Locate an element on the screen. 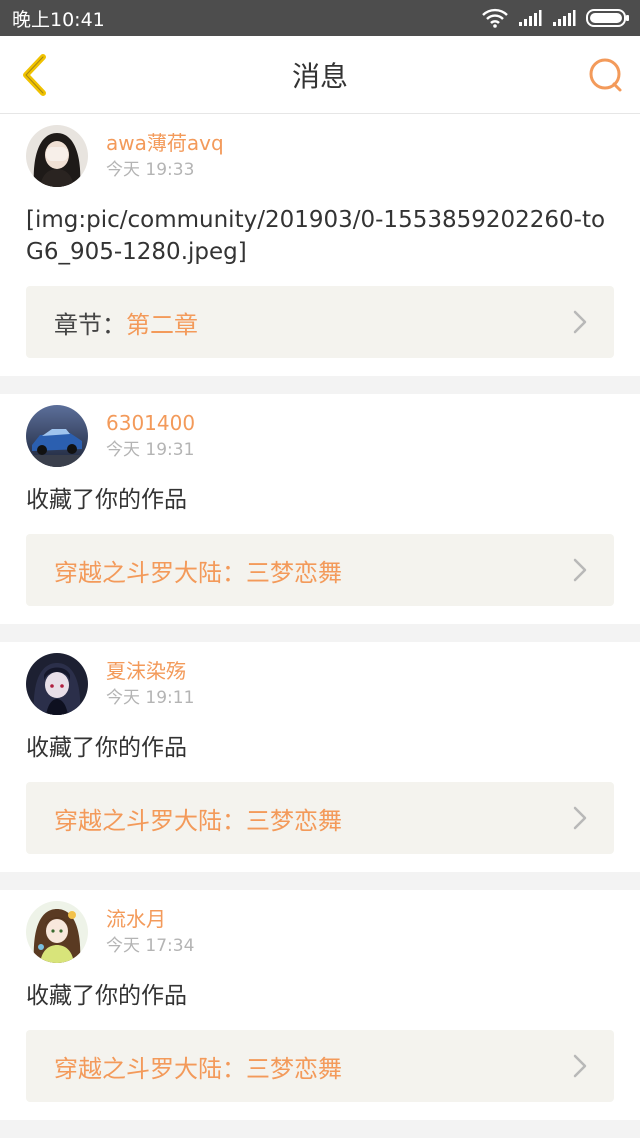  message-time: 今天 19:33 is located at coordinates (150, 170).